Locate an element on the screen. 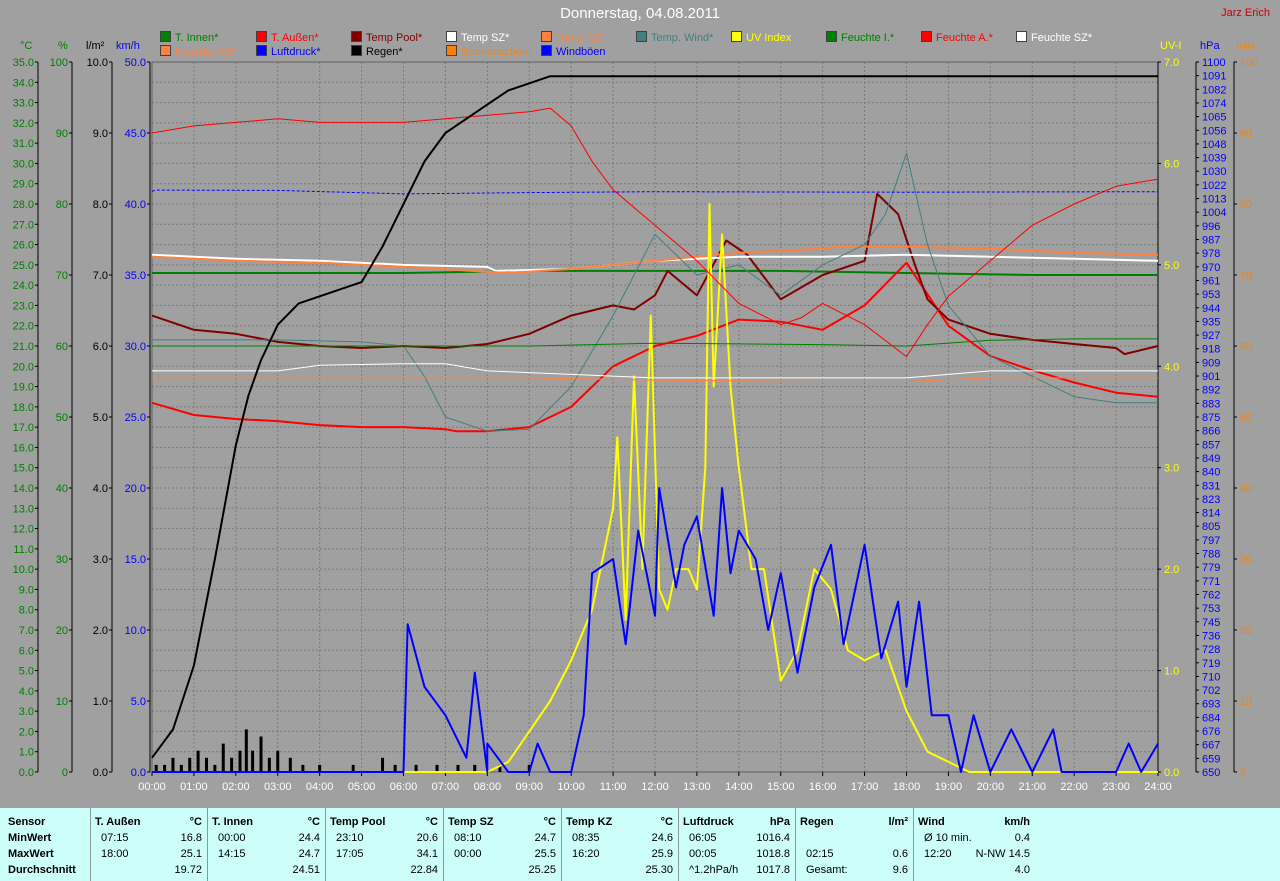 The height and width of the screenshot is (881, 1280). left-axis-tick-label: 8.0 is located at coordinates (100, 205).